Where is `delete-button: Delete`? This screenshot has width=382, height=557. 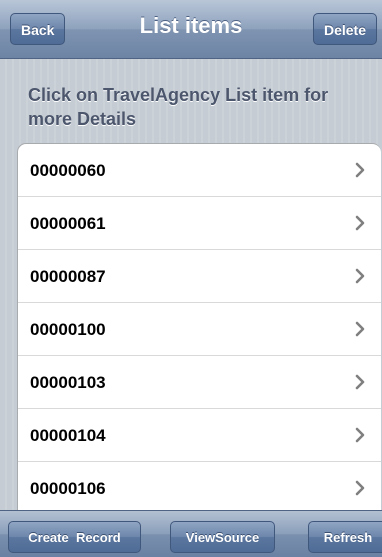 delete-button: Delete is located at coordinates (344, 29).